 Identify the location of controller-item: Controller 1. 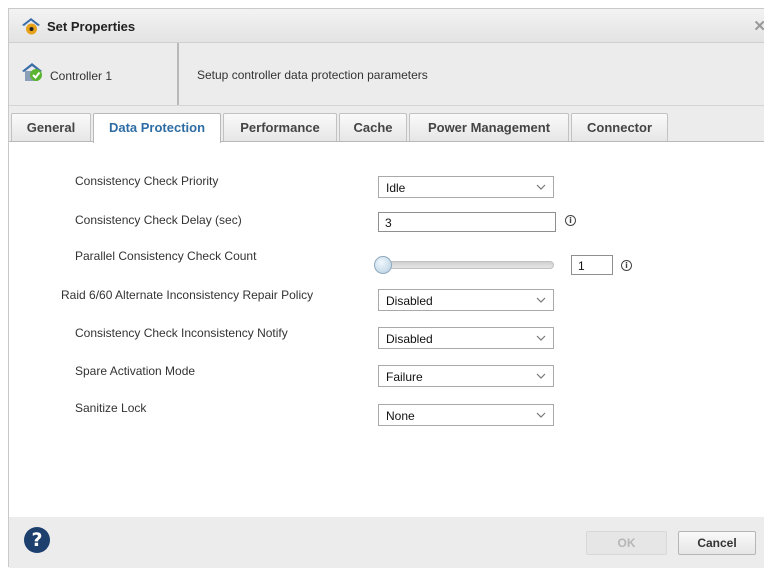
(96, 74).